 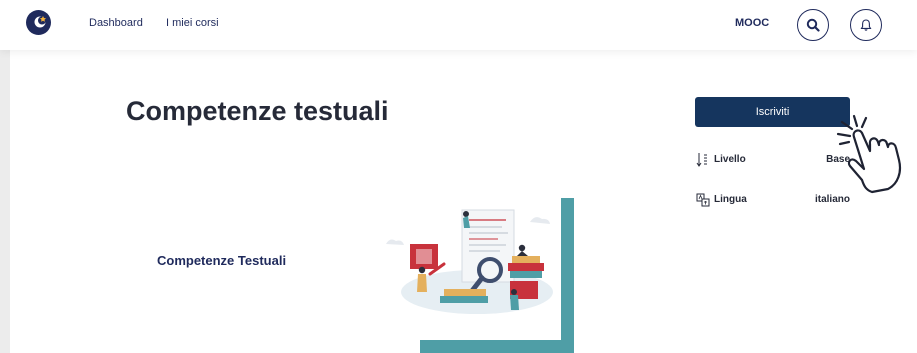 I want to click on pointing-hand-icon, so click(x=869, y=154).